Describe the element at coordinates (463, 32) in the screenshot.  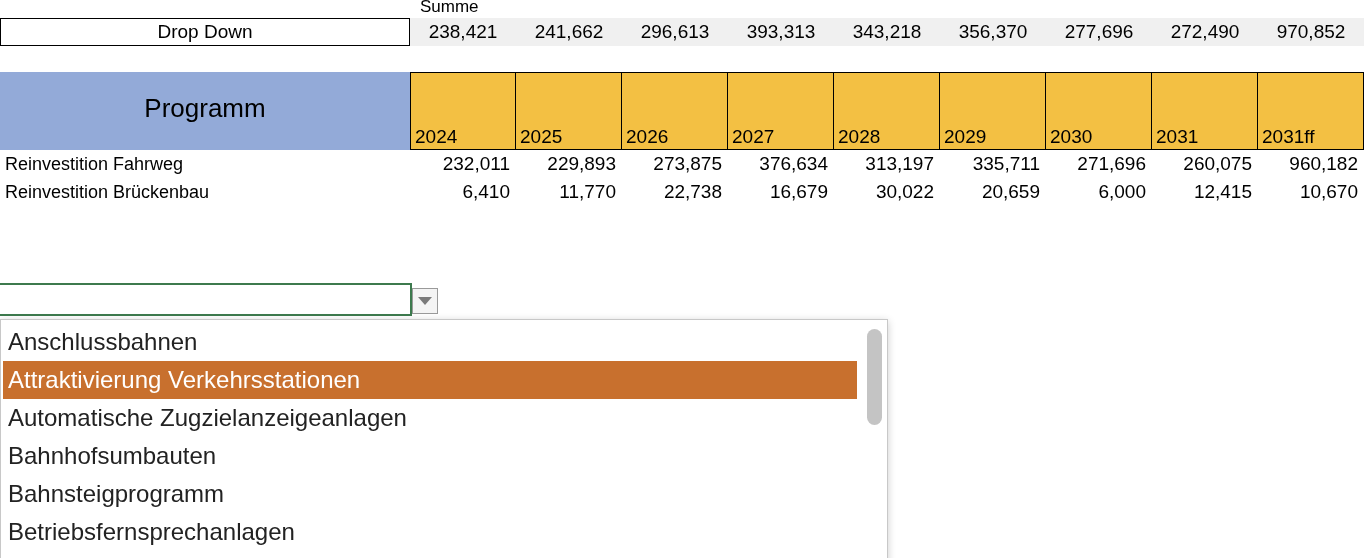
I see `table-cell: 238,421` at that location.